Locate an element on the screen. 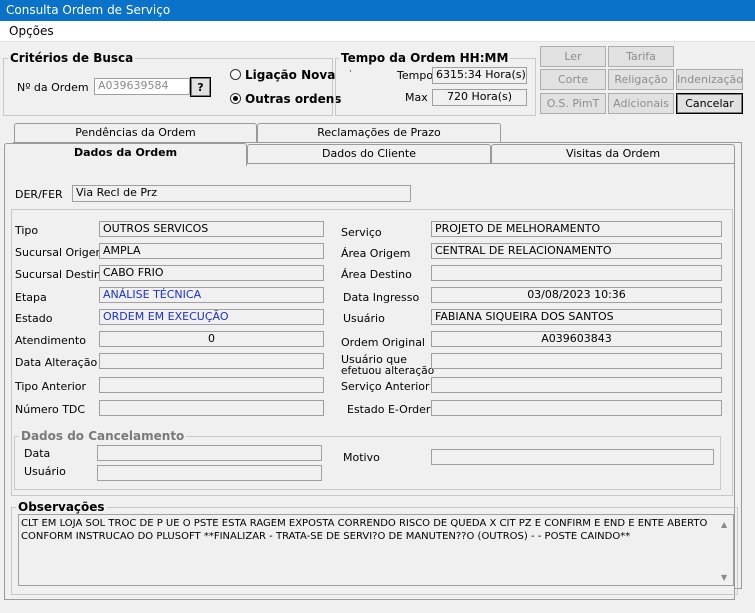  sucursal-destino-label: Sucursal Destino is located at coordinates (61, 274).